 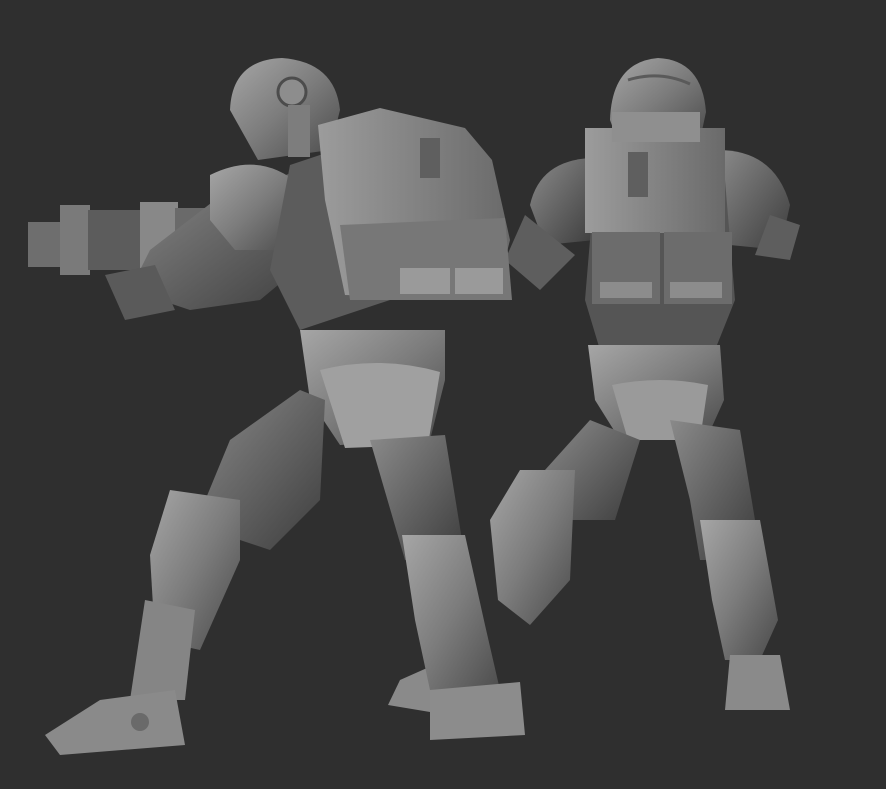 I want to click on helmet-rangefinder, so click(x=292, y=92).